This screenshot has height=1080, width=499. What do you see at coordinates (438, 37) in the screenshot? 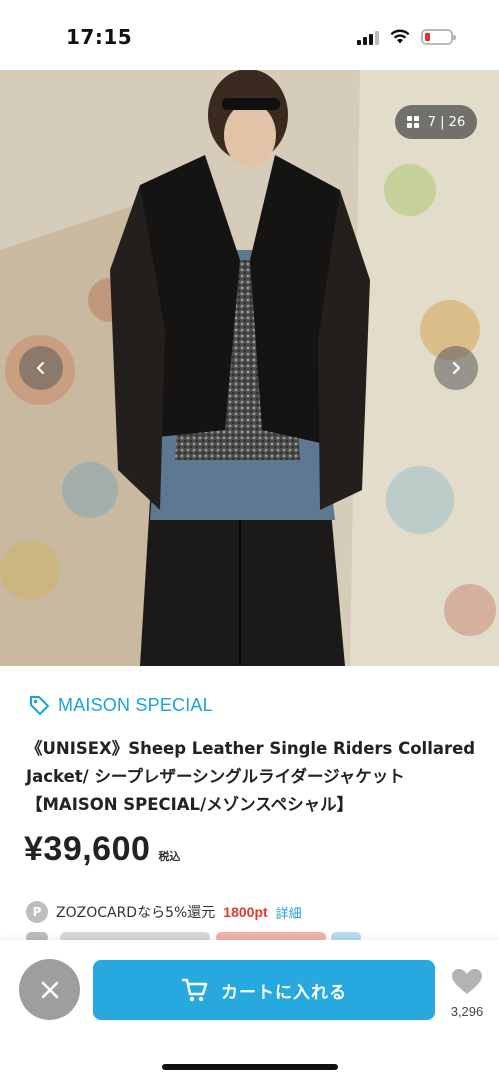
I see `battery-icon` at bounding box center [438, 37].